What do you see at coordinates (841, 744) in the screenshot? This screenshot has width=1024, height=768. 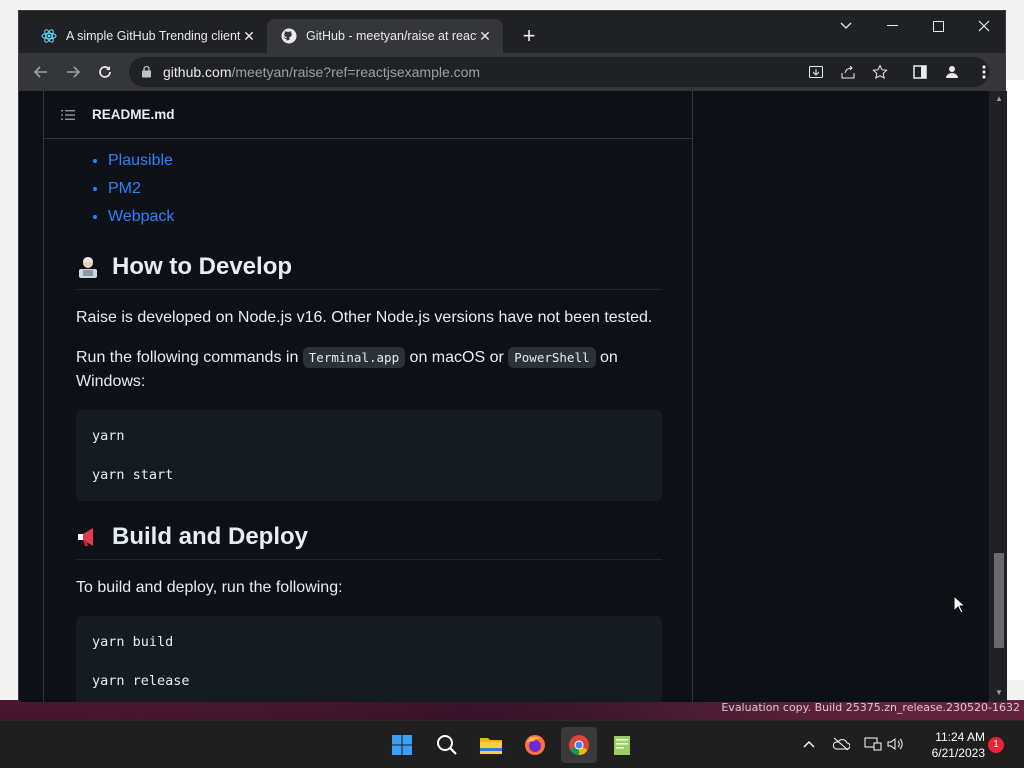 I see `onedrive-offline-icon` at bounding box center [841, 744].